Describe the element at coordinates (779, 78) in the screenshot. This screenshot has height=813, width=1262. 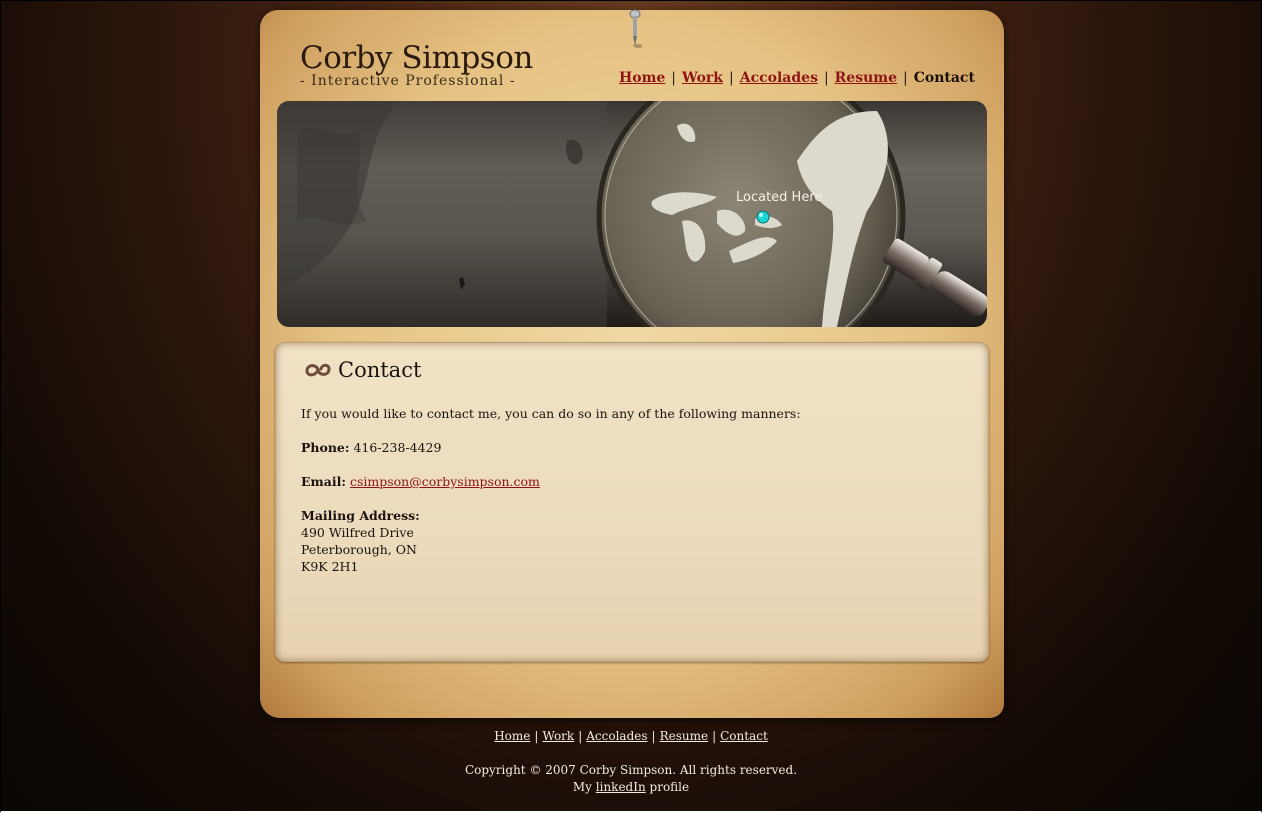
I see `nav-accolades: Accolades` at that location.